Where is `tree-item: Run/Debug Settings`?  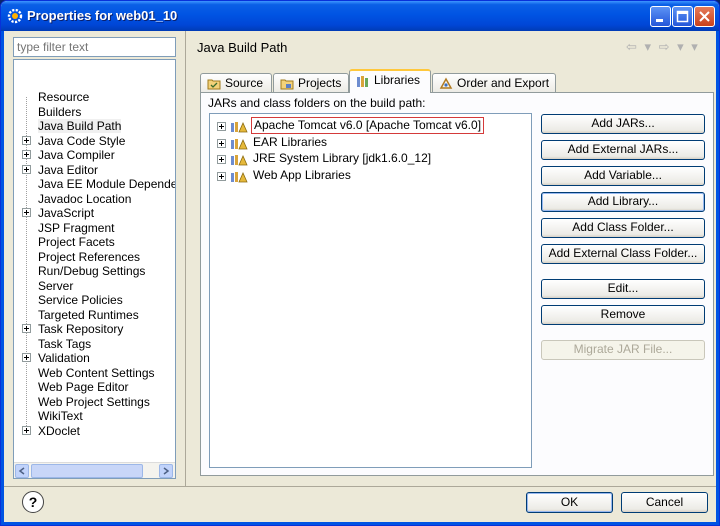 tree-item: Run/Debug Settings is located at coordinates (94, 271).